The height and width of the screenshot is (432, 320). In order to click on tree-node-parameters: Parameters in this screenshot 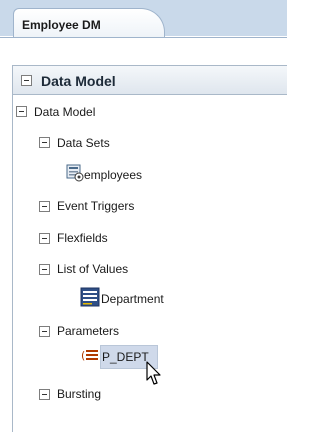, I will do `click(88, 331)`.